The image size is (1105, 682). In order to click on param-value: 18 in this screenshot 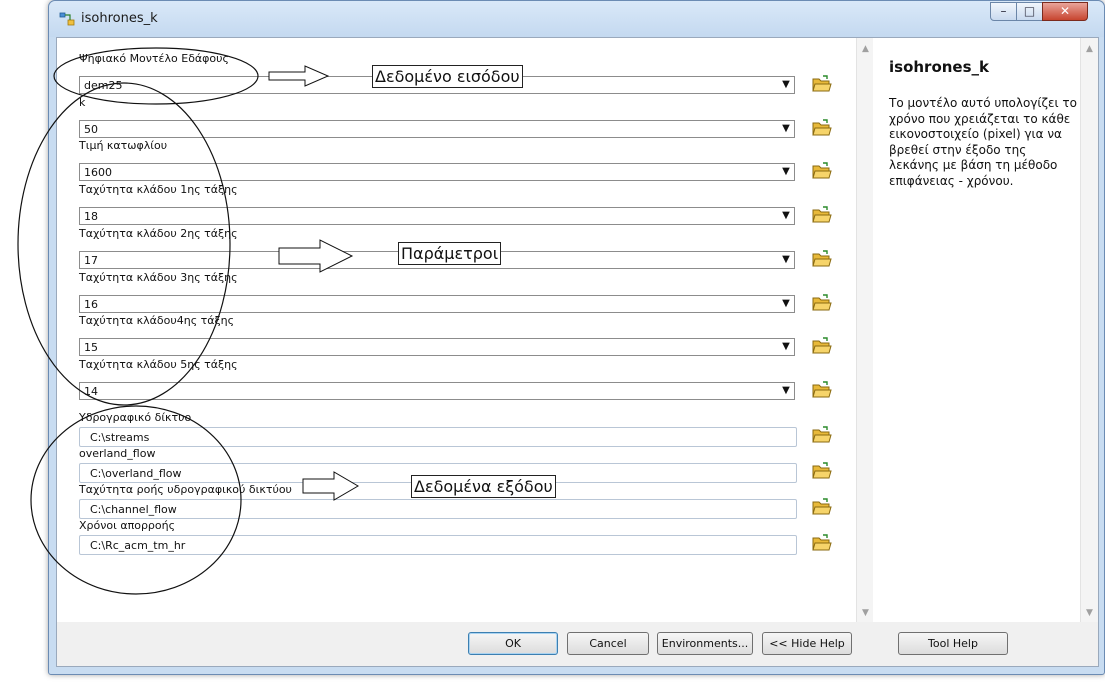, I will do `click(91, 217)`.